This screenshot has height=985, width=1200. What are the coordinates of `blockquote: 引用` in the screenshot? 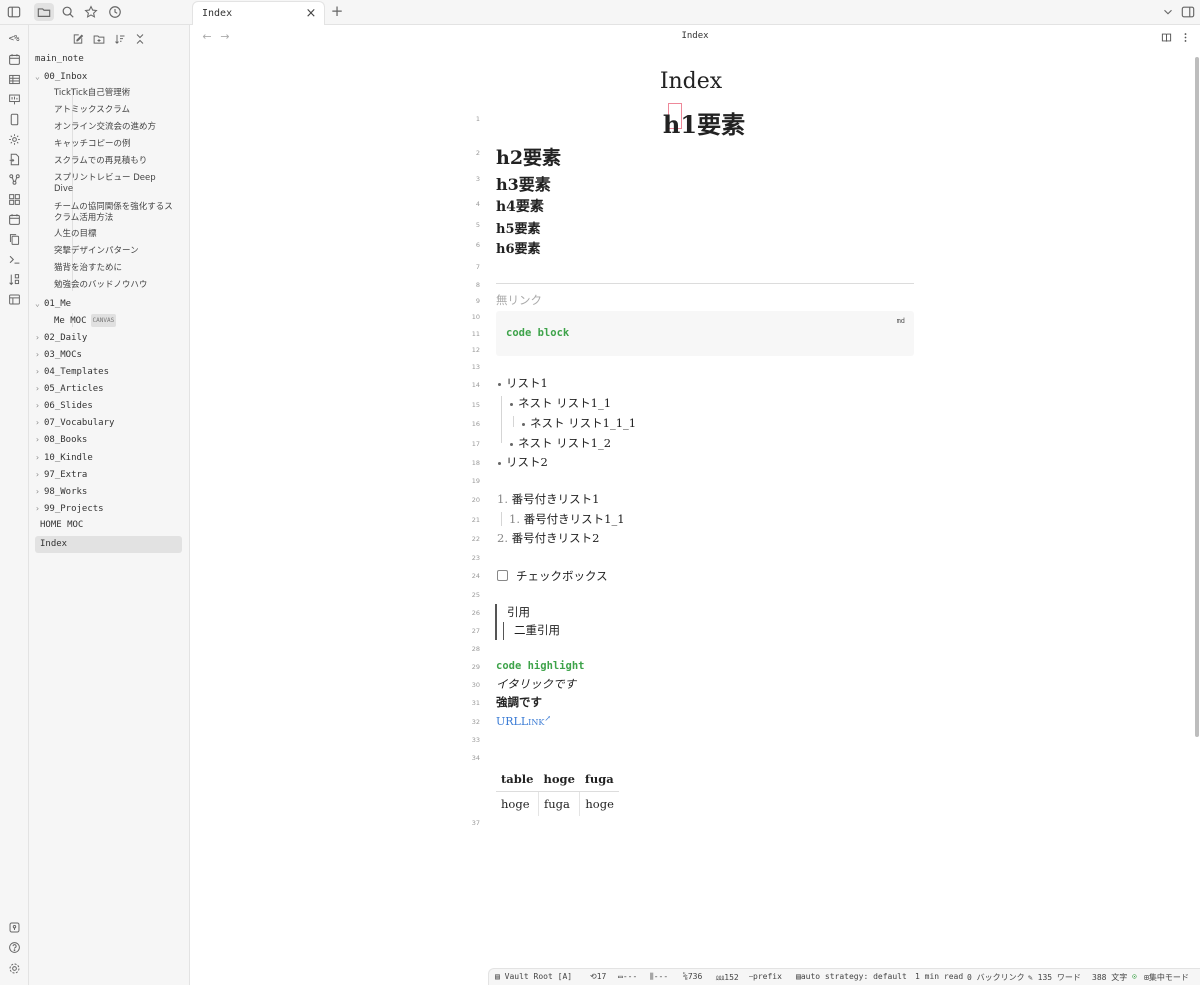 It's located at (518, 612).